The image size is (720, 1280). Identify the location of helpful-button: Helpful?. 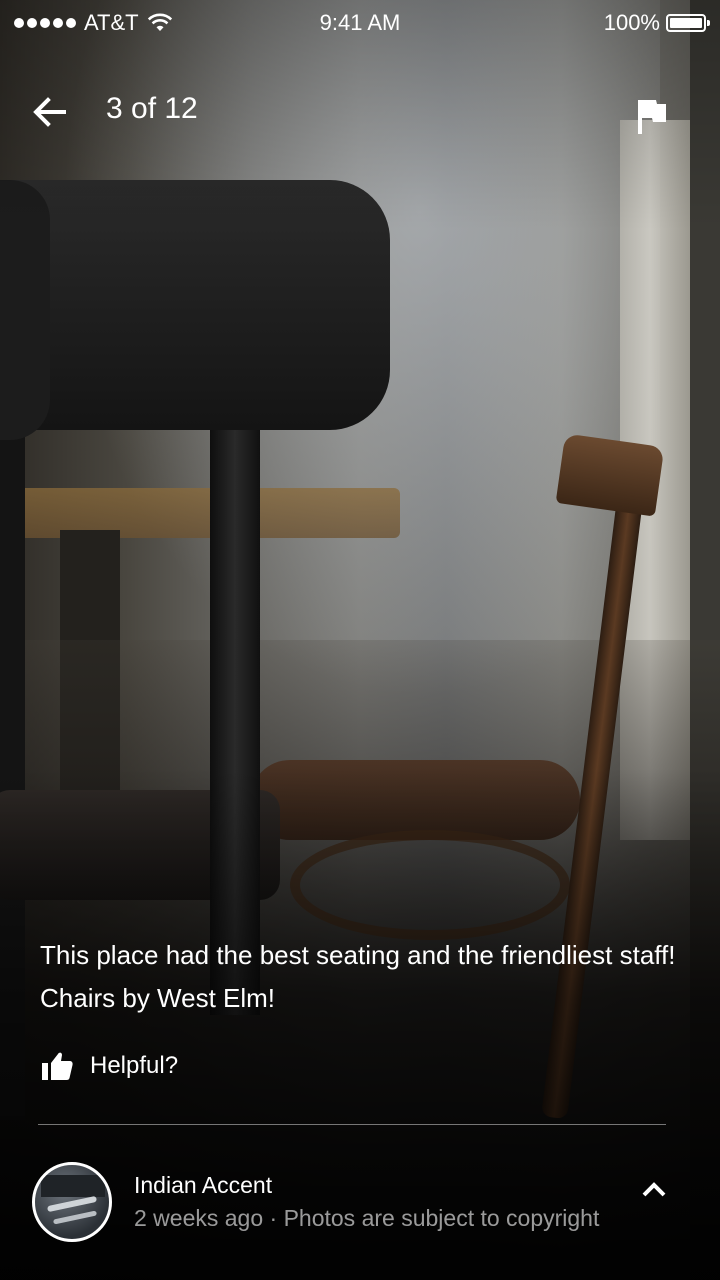
(109, 1066).